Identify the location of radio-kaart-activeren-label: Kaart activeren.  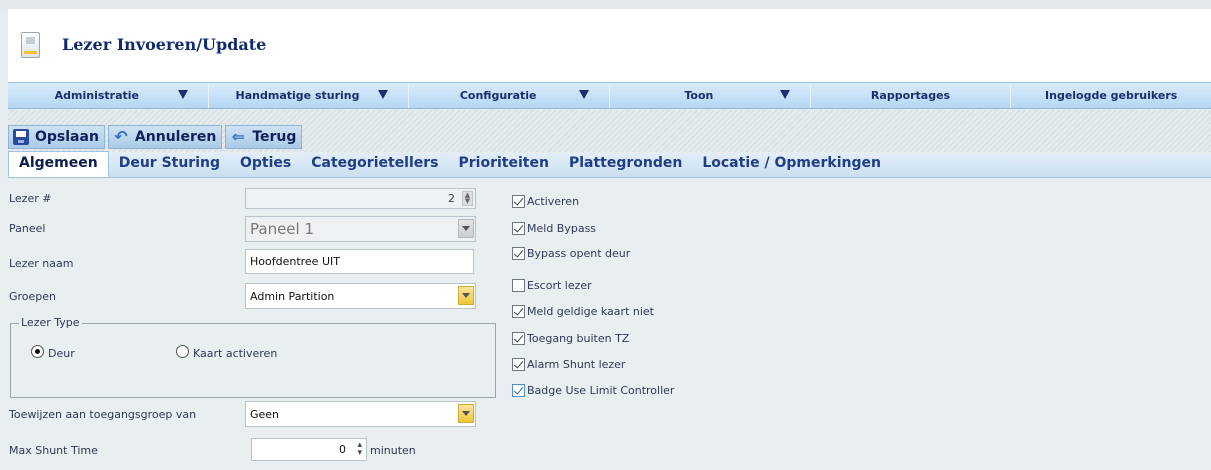
(235, 353).